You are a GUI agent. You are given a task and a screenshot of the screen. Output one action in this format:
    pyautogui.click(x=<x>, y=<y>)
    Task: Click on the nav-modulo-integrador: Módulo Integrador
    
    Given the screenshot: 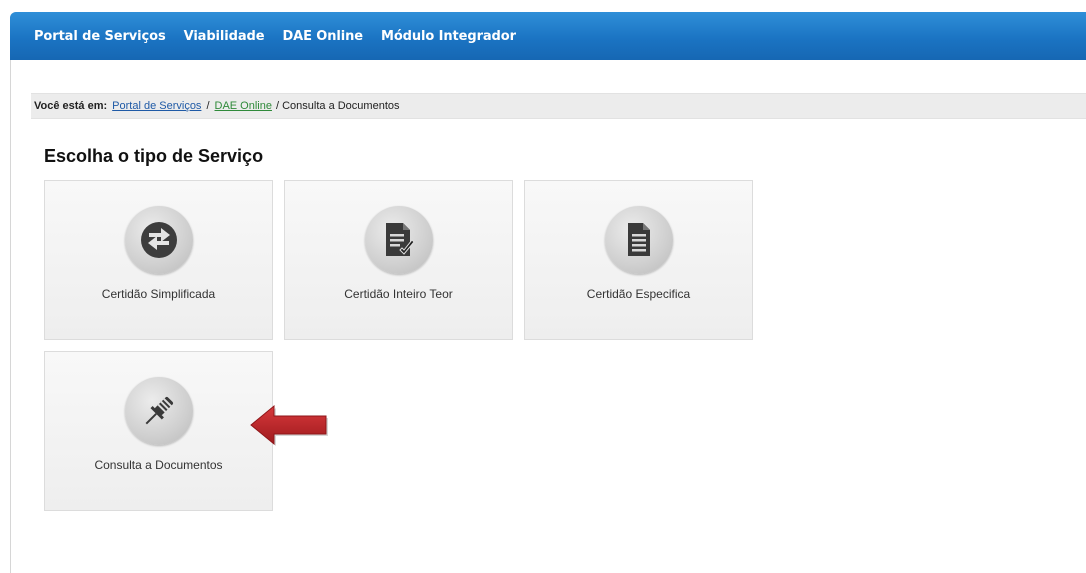 What is the action you would take?
    pyautogui.click(x=448, y=36)
    